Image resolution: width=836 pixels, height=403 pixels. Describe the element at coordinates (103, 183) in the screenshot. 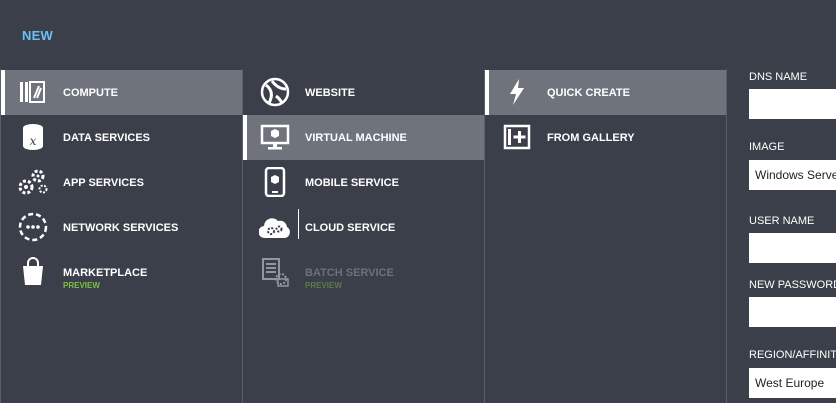

I see `category-label: APP SERVICES` at that location.